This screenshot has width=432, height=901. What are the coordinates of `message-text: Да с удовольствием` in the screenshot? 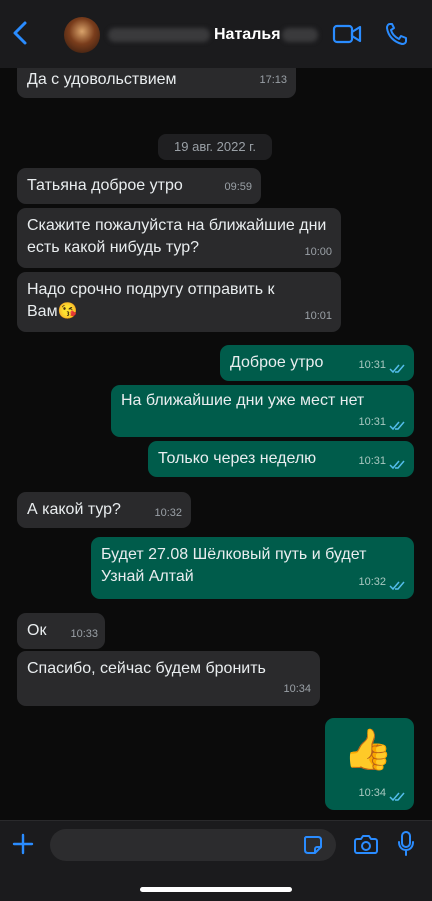 It's located at (102, 79).